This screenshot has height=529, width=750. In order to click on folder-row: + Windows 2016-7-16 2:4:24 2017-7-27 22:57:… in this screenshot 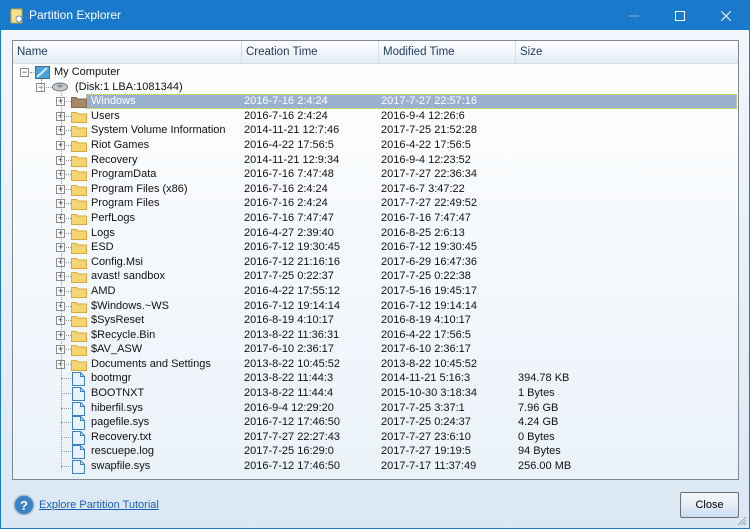, I will do `click(375, 102)`.